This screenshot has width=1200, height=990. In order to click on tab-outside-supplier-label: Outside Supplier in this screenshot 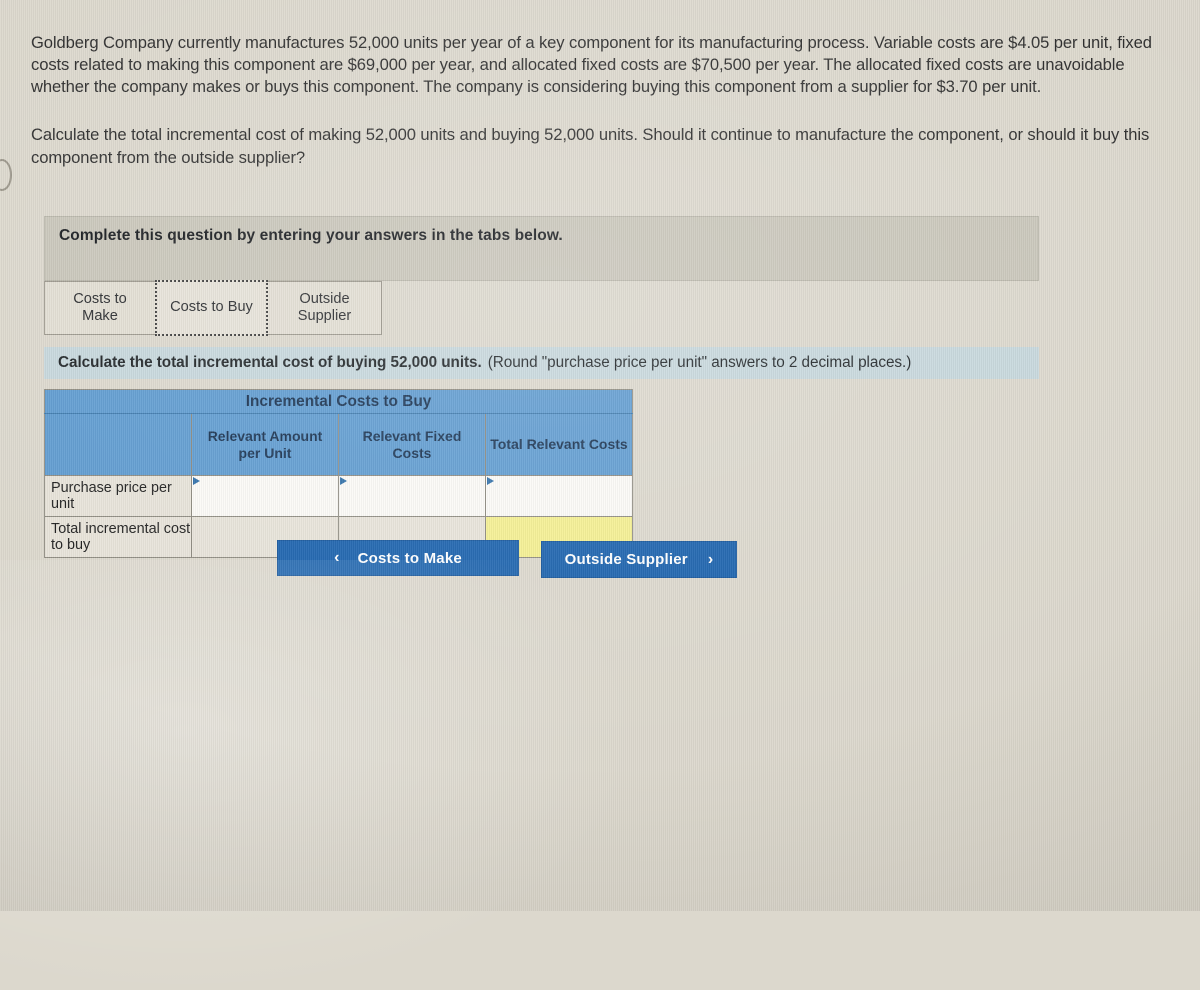, I will do `click(324, 307)`.